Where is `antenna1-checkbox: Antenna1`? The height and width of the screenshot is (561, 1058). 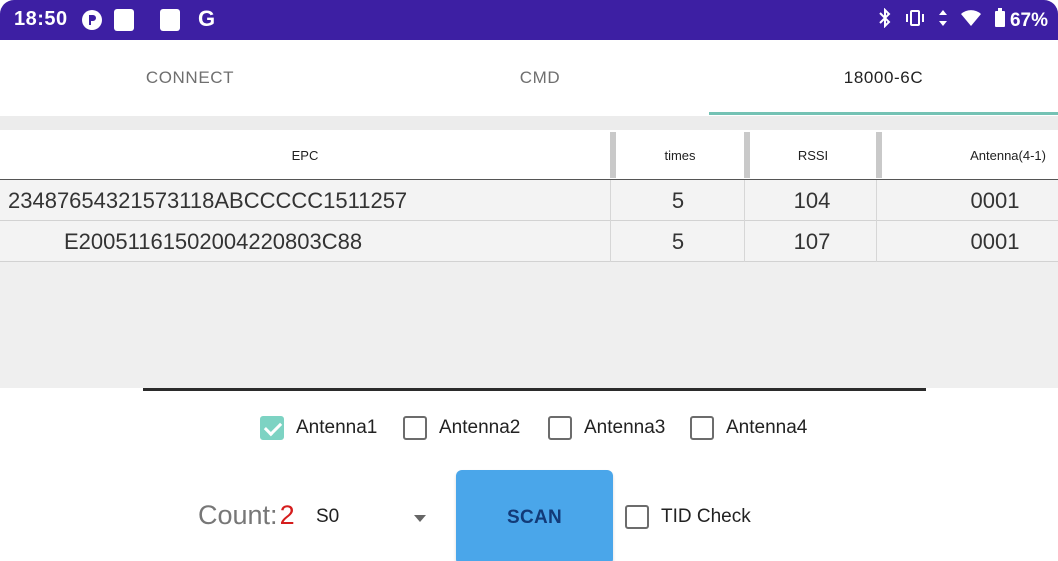
antenna1-checkbox: Antenna1 is located at coordinates (318, 428).